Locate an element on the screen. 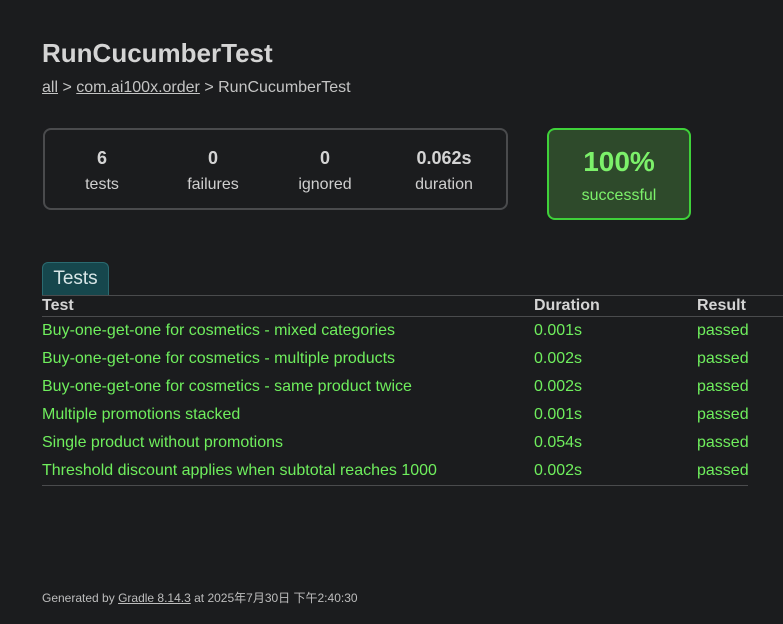  counter-duration-value: 0.062s is located at coordinates (444, 158).